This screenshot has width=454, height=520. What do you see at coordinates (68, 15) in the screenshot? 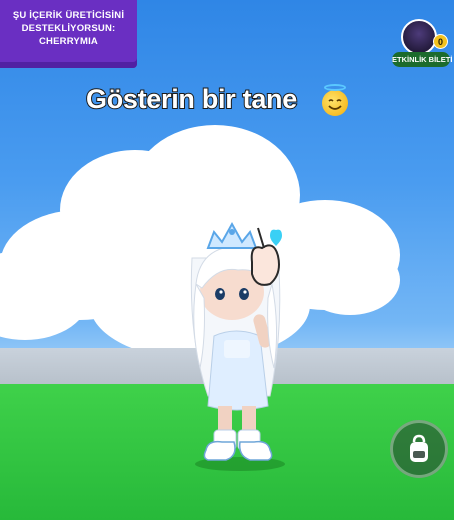
I see `creator-badge-line1: ŞU İÇERİK ÜRETİCİSİNİ` at bounding box center [68, 15].